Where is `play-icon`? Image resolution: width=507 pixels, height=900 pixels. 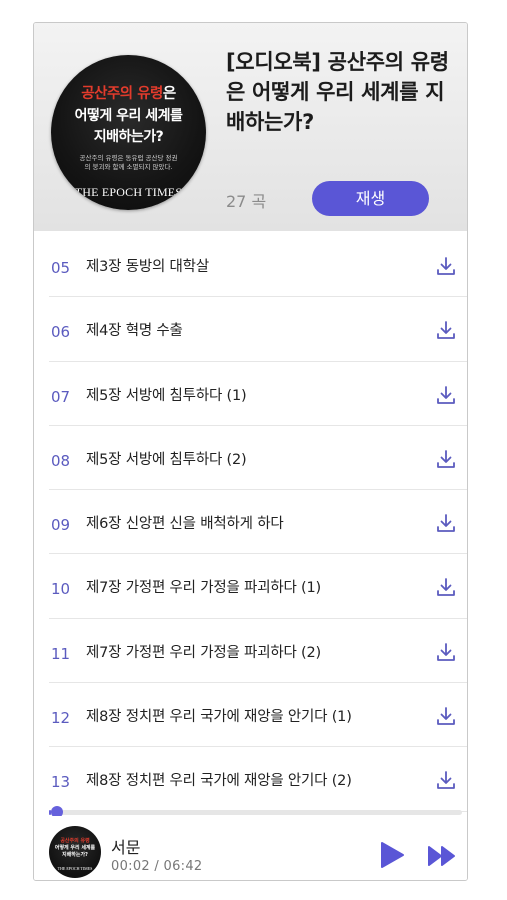
play-icon is located at coordinates (392, 855).